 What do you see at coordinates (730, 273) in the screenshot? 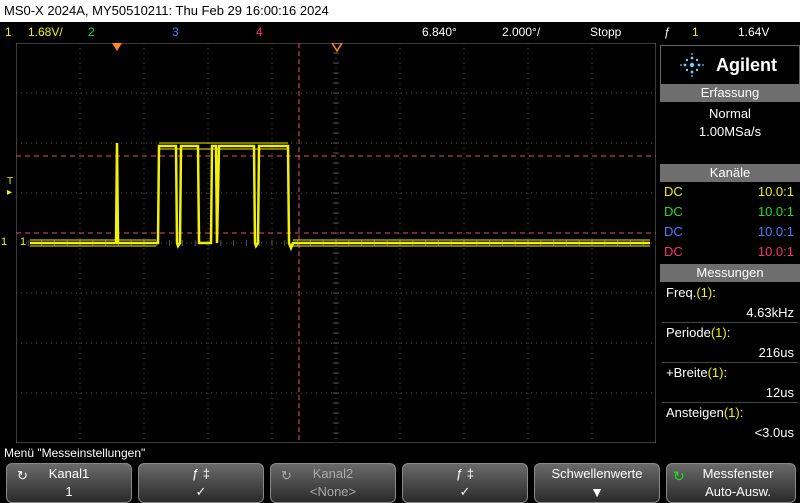
I see `measurements-header: Messungen` at bounding box center [730, 273].